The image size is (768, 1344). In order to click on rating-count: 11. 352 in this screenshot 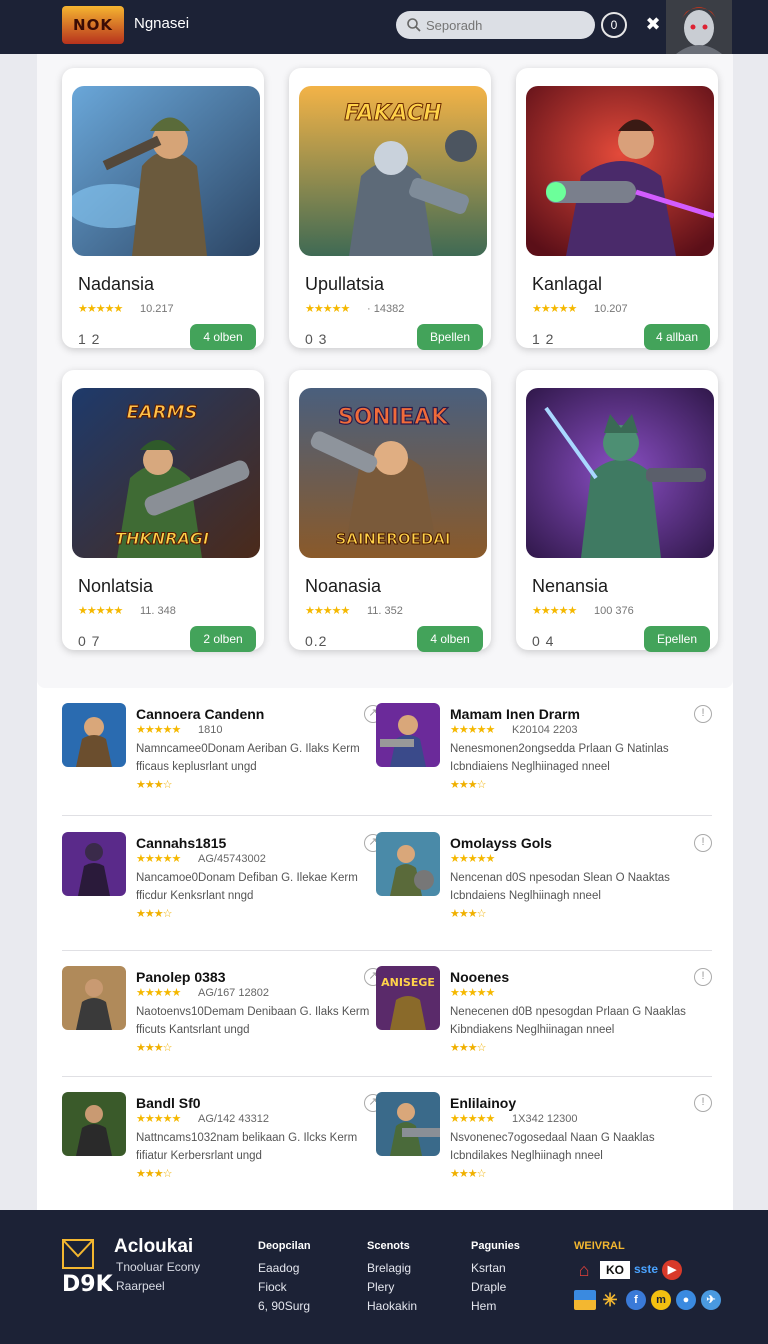, I will do `click(385, 611)`.